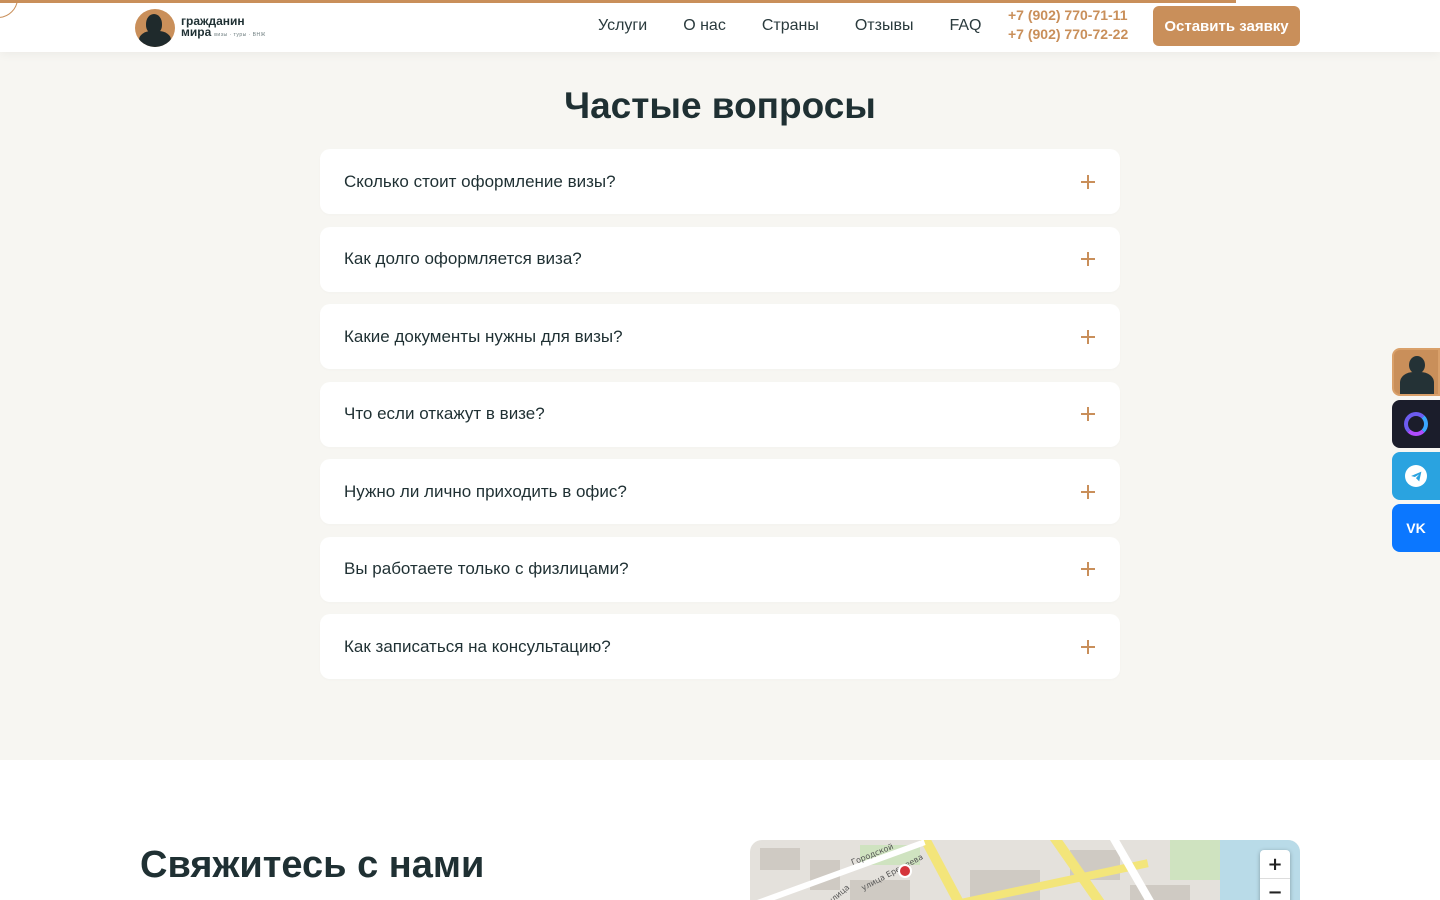 Image resolution: width=1440 pixels, height=900 pixels. I want to click on zoom-out-button: −, so click(1275, 889).